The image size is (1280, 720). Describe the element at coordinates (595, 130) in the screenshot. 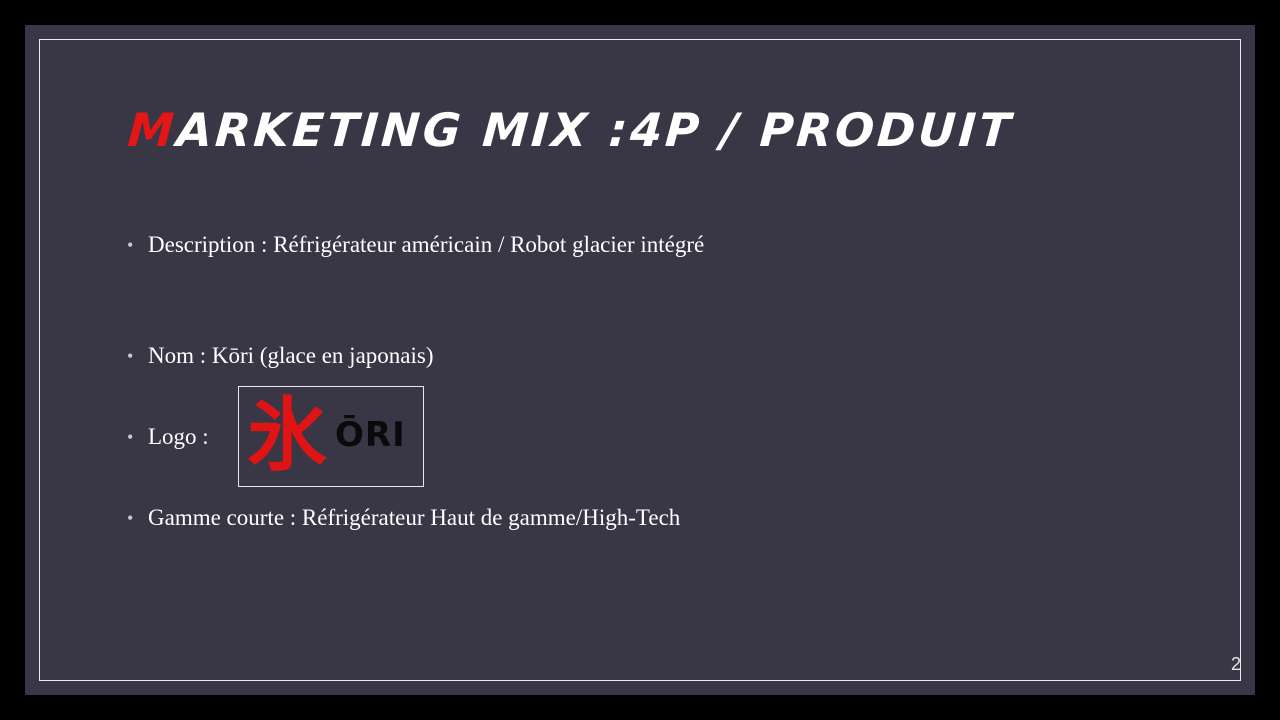

I see `title-rest: arketing Mix :4P / Produit` at that location.